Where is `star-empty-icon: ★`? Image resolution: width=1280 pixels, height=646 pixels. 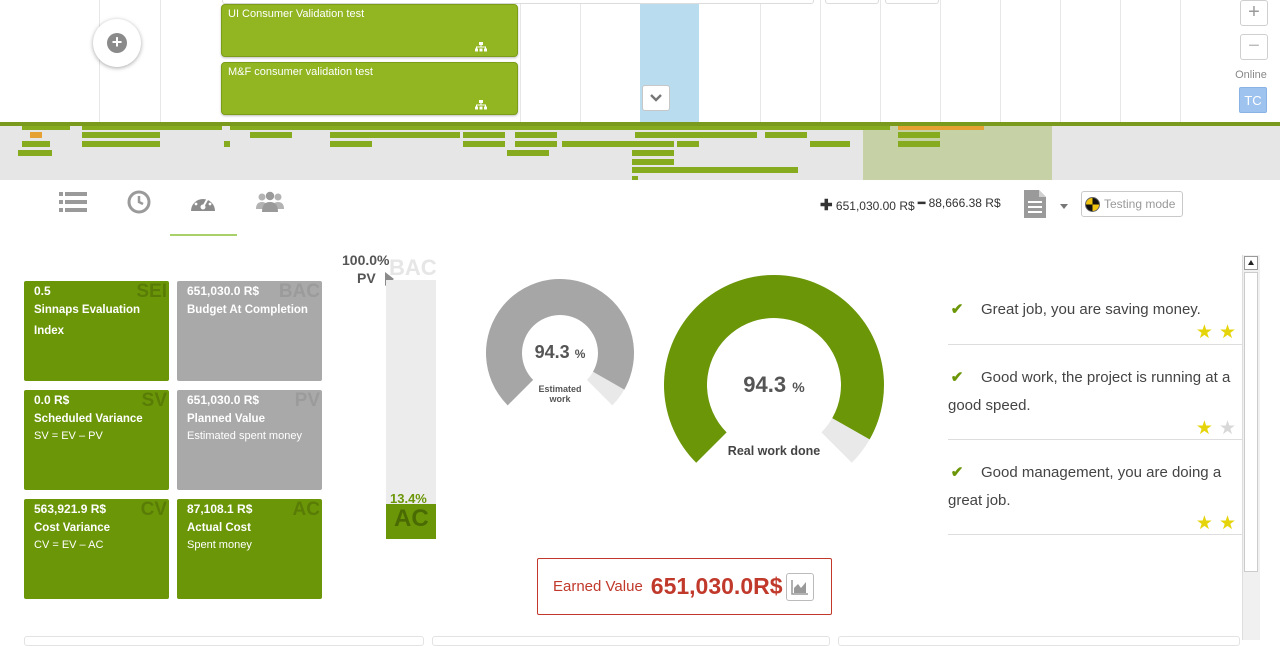
star-empty-icon: ★ is located at coordinates (1230, 428).